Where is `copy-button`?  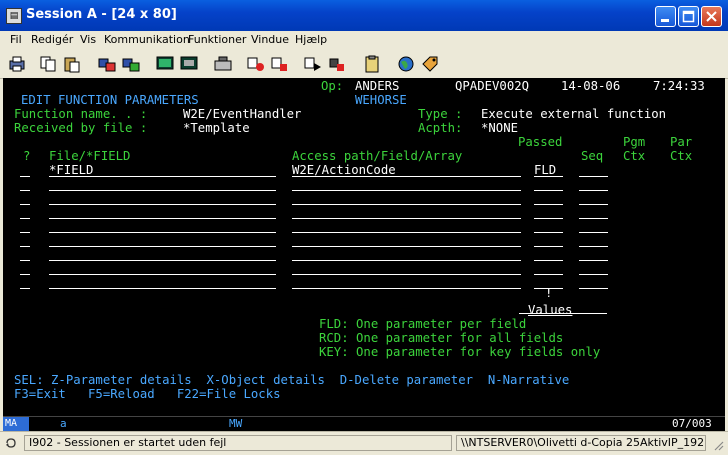 copy-button is located at coordinates (48, 64).